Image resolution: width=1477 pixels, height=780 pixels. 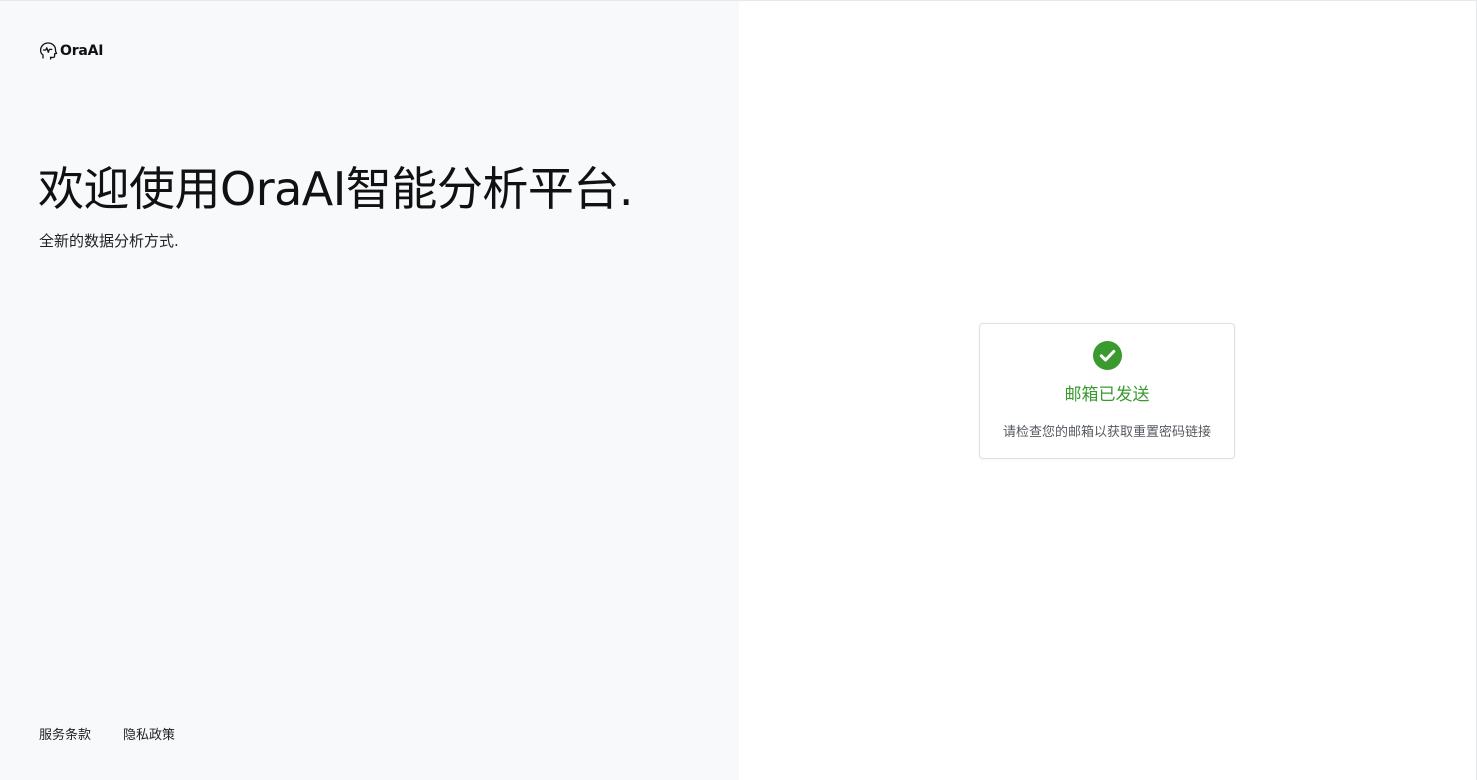 I want to click on terms-of-service-link: 服务条款, so click(x=65, y=736).